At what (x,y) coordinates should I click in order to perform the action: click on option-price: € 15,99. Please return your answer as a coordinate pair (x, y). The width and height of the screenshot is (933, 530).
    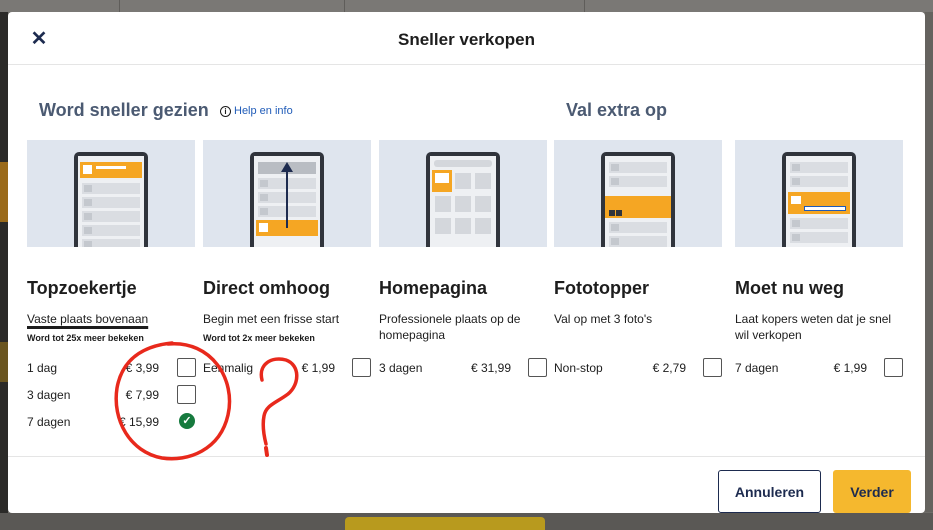
    Looking at the image, I should click on (138, 422).